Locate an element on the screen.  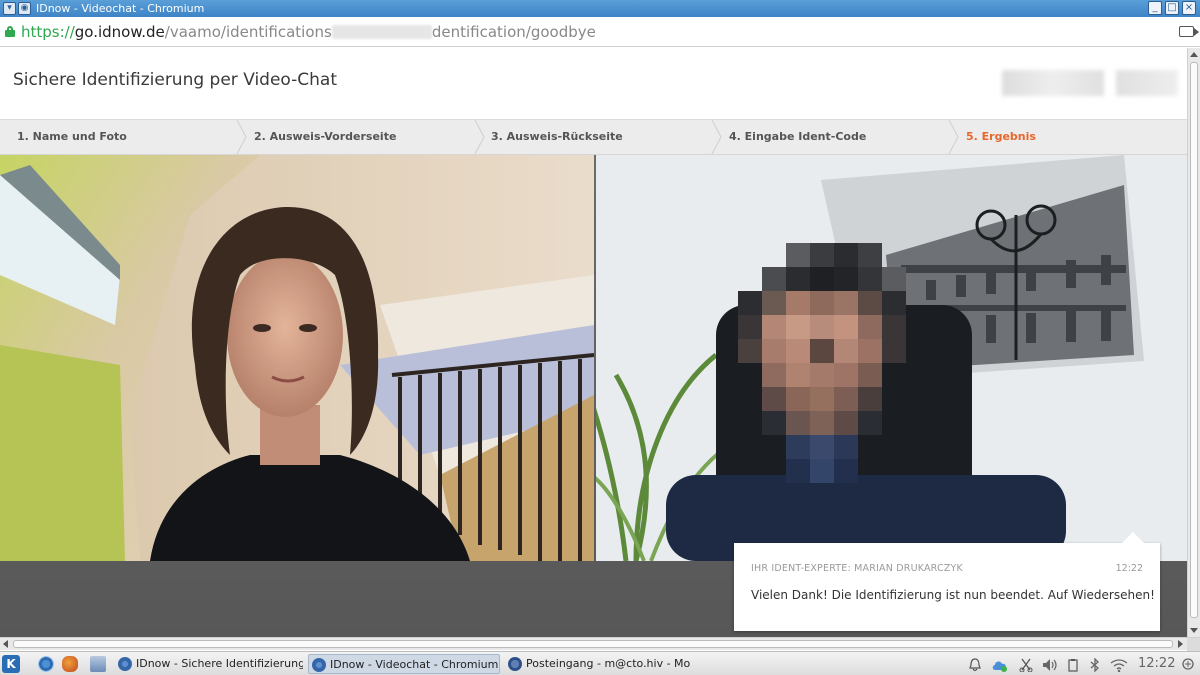
bluetooth-icon is located at coordinates (1095, 665).